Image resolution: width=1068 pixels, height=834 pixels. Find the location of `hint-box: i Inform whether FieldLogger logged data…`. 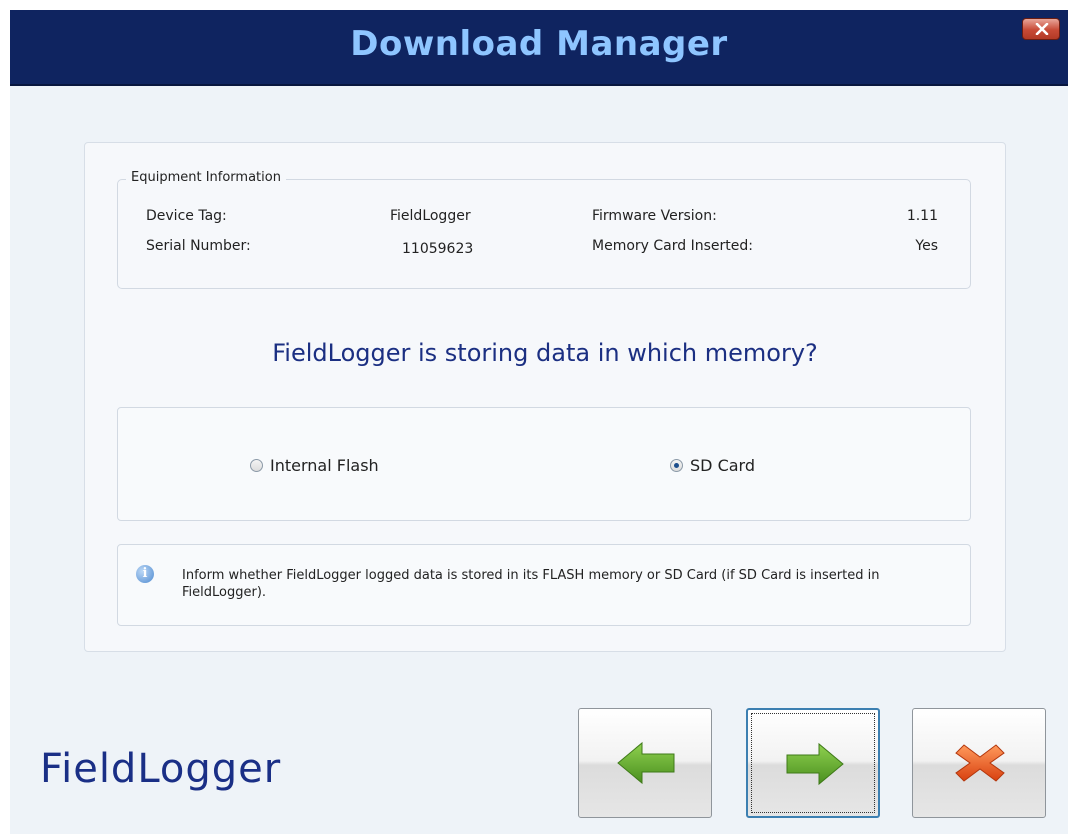

hint-box: i Inform whether FieldLogger logged data… is located at coordinates (544, 585).